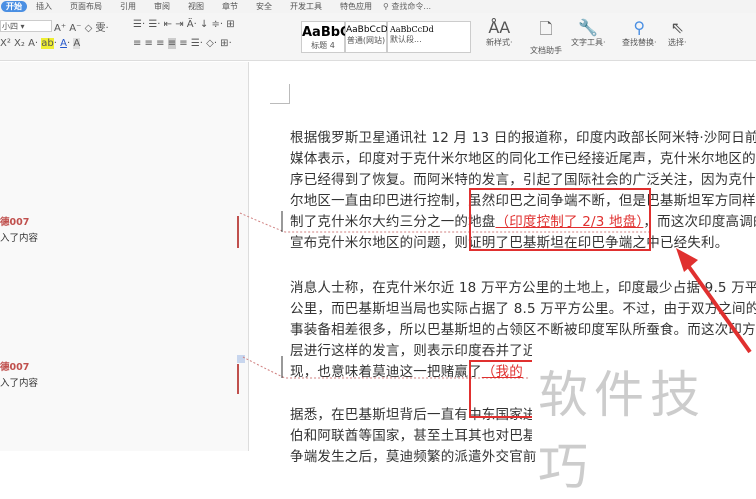 The height and width of the screenshot is (499, 756). I want to click on style-name: 标题 4, so click(323, 45).